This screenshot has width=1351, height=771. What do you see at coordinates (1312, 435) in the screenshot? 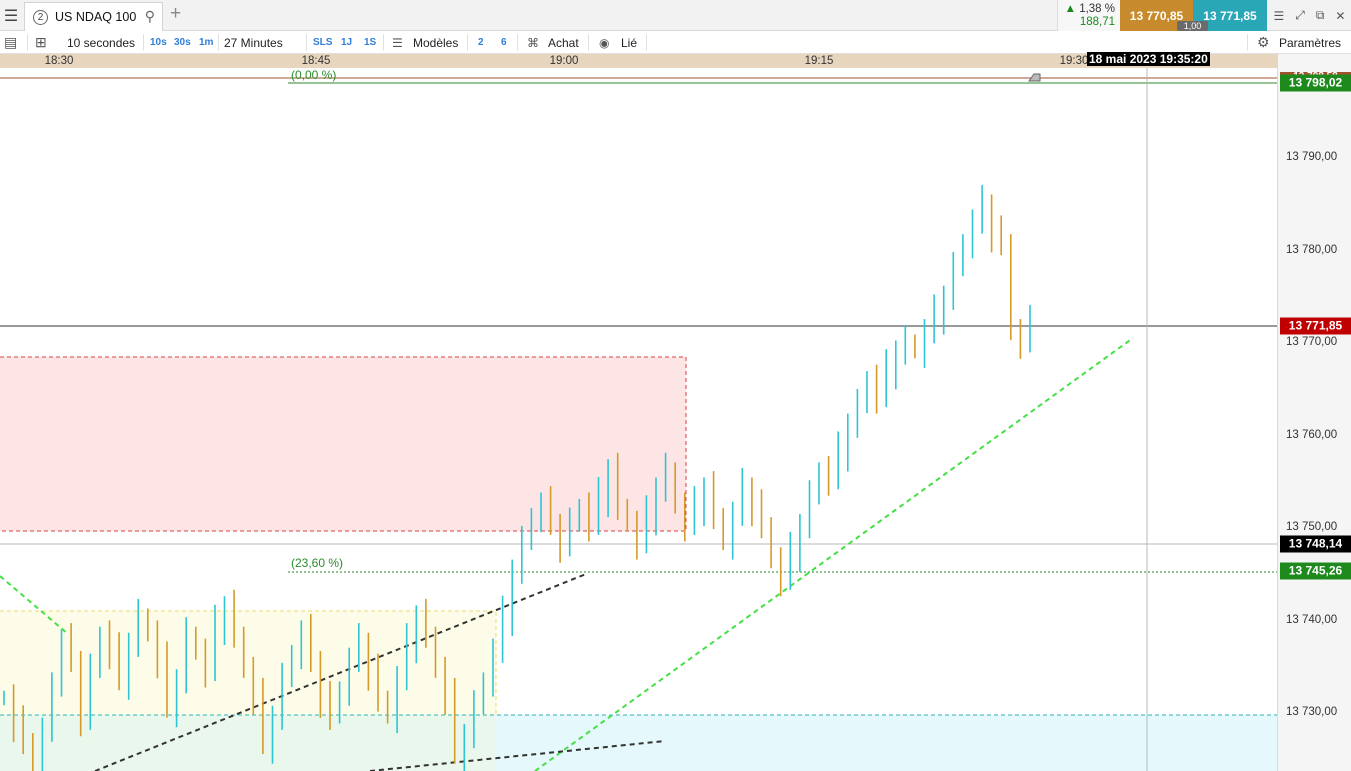
I see `price-label: 13 760,00` at bounding box center [1312, 435].